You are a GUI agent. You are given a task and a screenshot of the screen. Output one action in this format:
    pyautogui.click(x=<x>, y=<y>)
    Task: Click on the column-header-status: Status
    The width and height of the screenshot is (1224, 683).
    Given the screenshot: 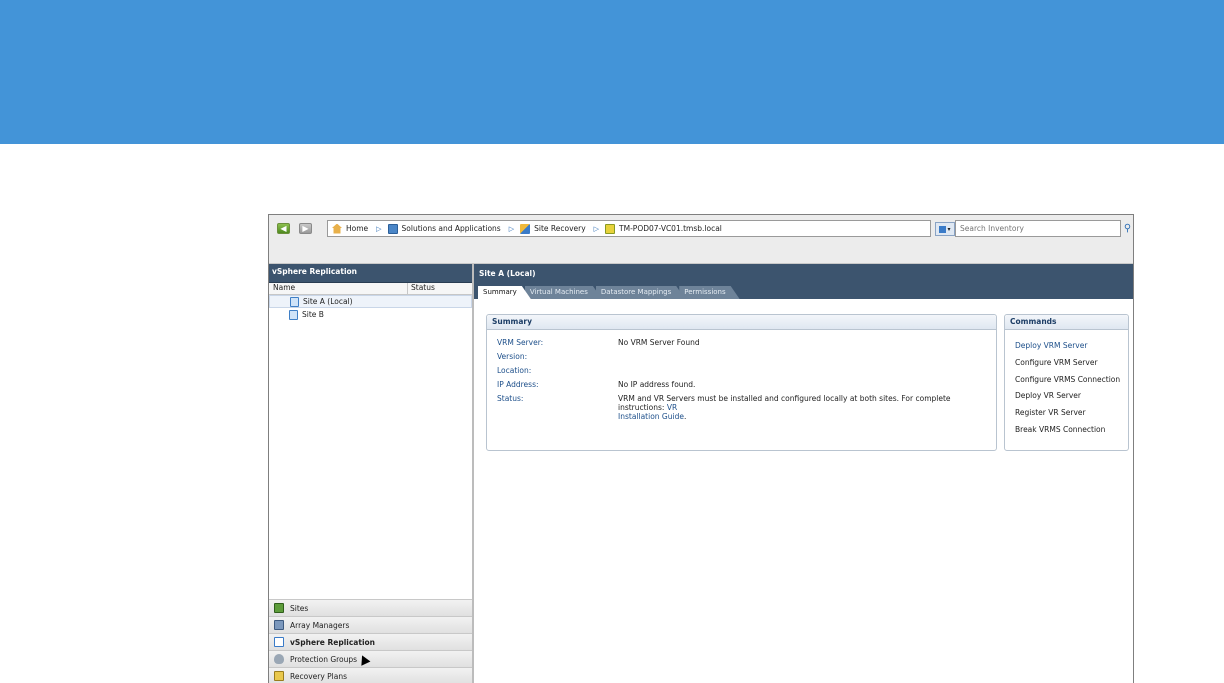 What is the action you would take?
    pyautogui.click(x=421, y=288)
    